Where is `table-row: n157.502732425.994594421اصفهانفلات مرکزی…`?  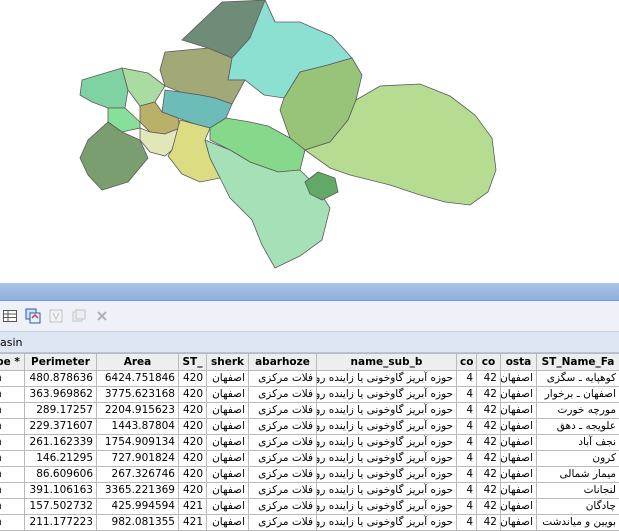 table-row: n157.502732425.994594421اصفهانفلات مرکزی… is located at coordinates (309, 507).